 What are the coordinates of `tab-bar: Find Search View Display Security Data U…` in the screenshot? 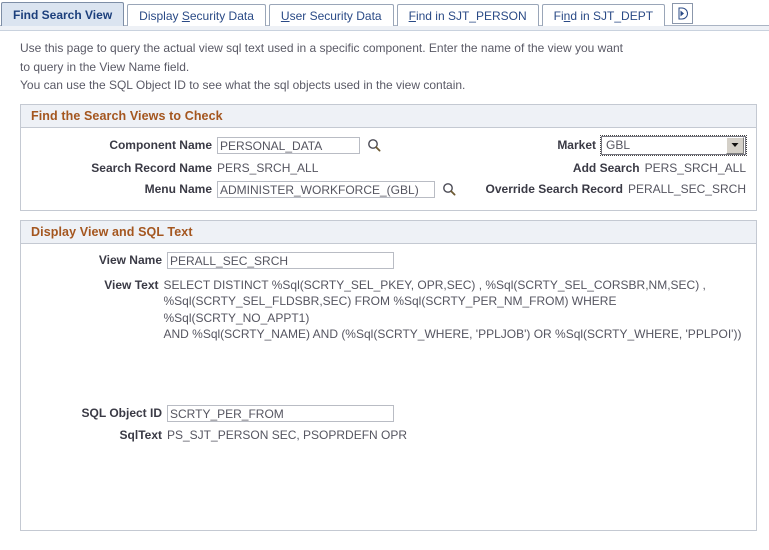 It's located at (384, 15).